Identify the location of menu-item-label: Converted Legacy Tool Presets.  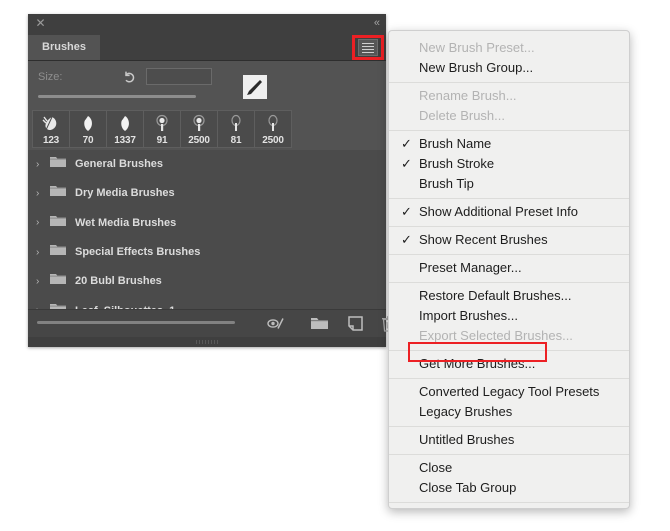
(509, 391).